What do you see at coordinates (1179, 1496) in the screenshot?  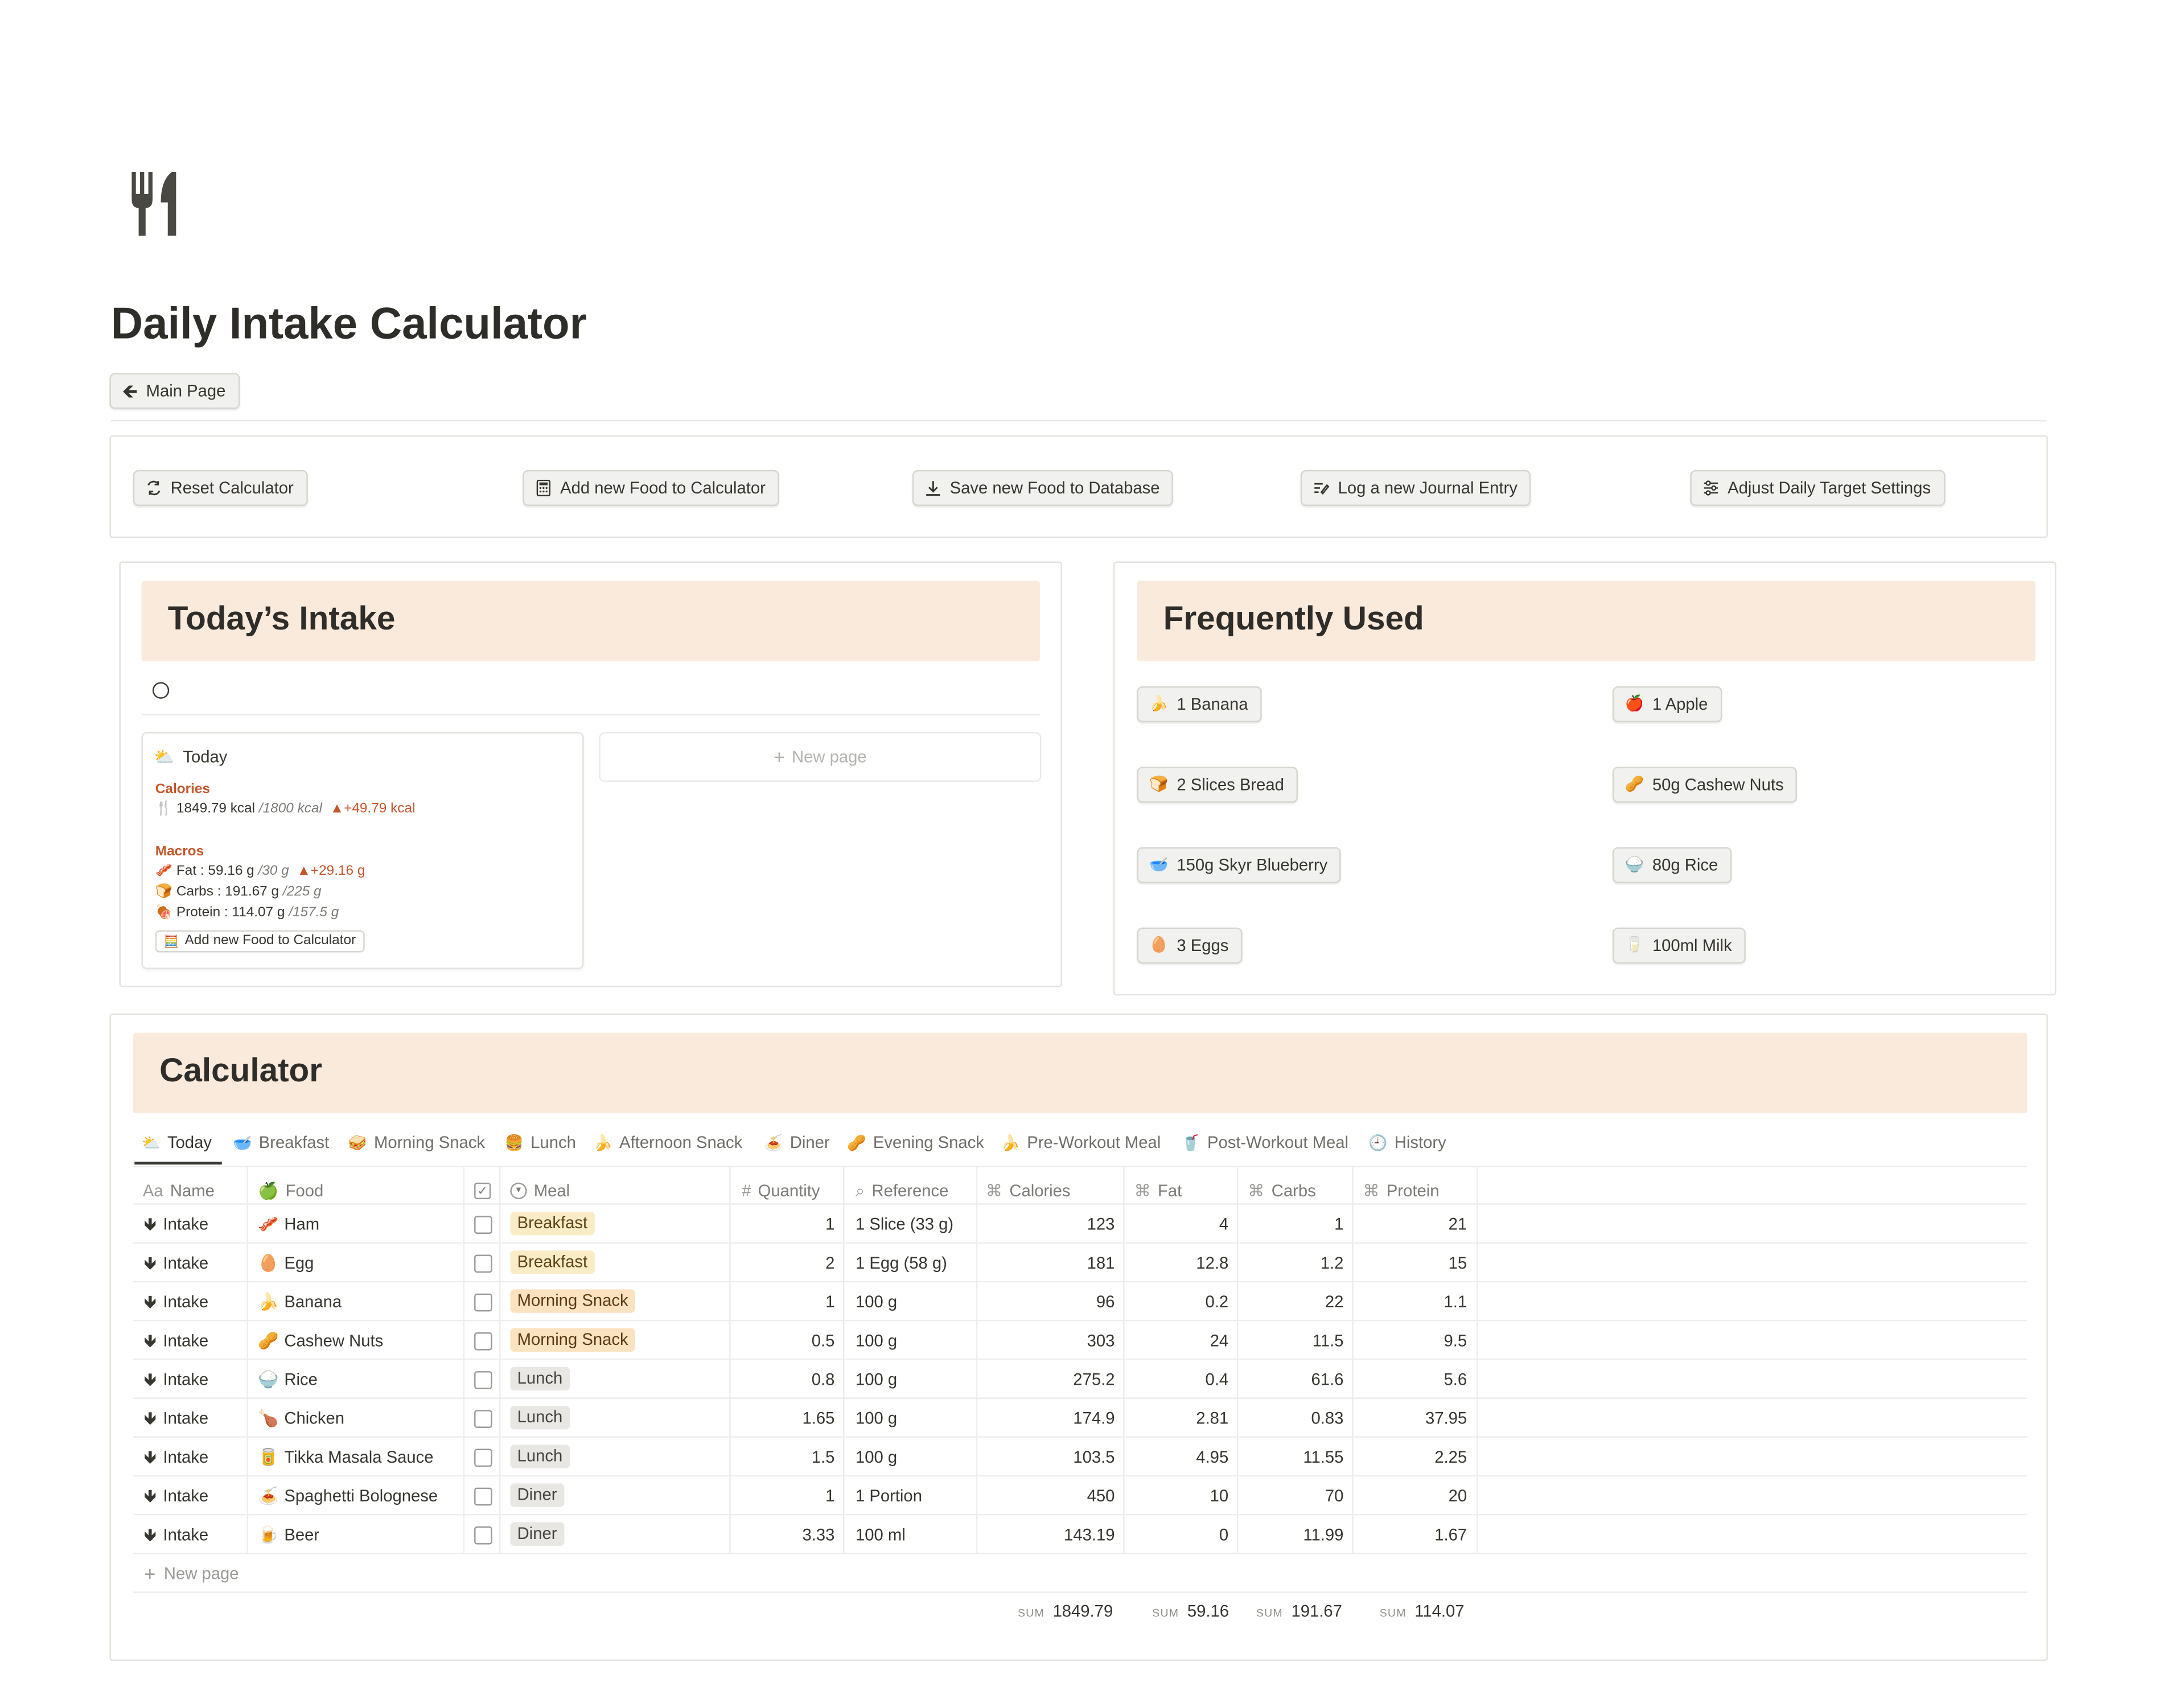 I see `row-fat: 10` at bounding box center [1179, 1496].